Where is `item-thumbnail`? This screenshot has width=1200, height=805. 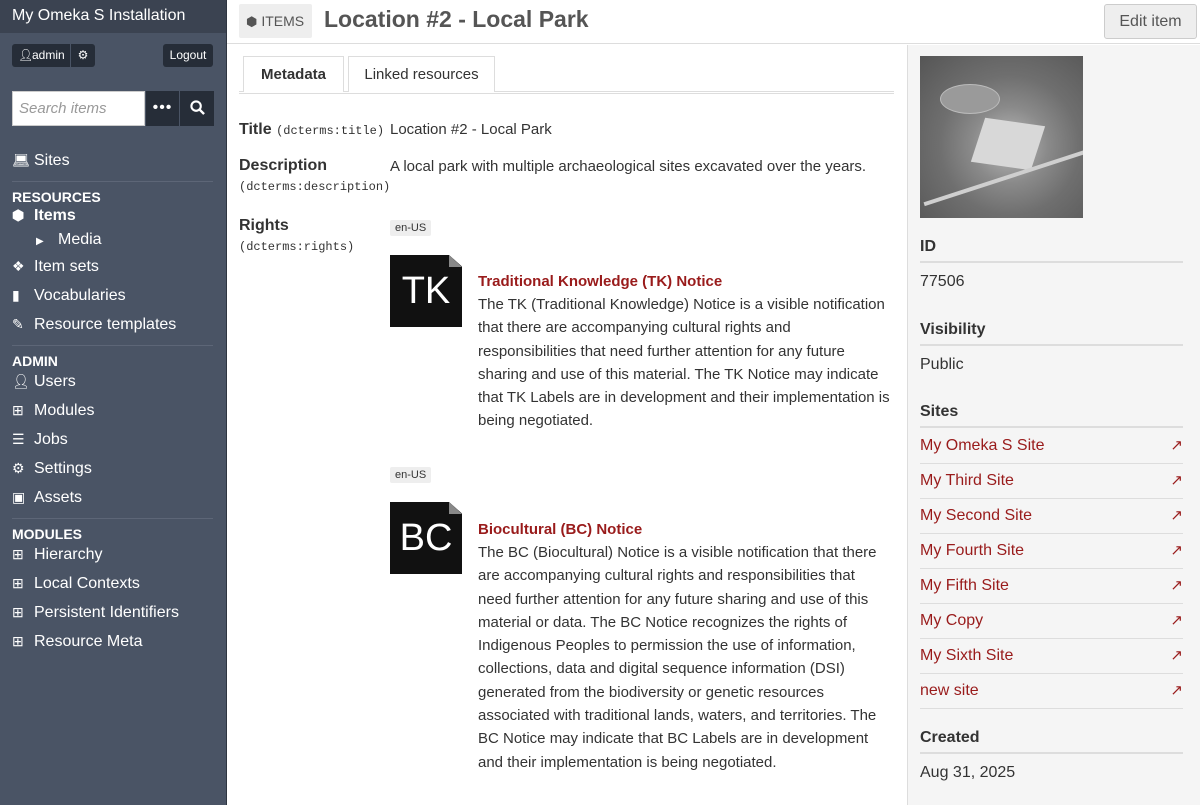 item-thumbnail is located at coordinates (1001, 137).